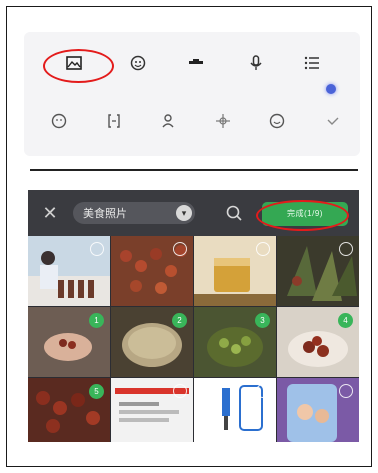  What do you see at coordinates (152, 342) in the screenshot?
I see `photo-grain-bowl: 2` at bounding box center [152, 342].